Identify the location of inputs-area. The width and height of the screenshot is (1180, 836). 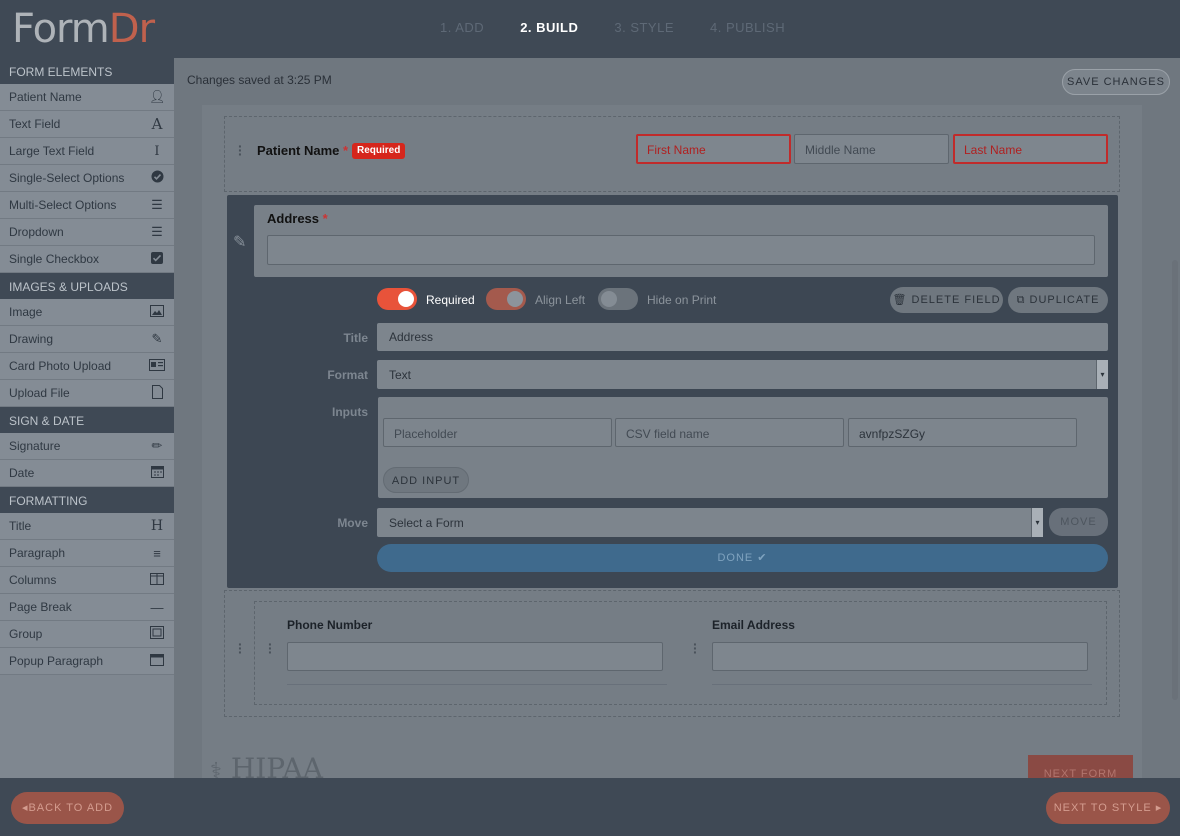
(743, 447).